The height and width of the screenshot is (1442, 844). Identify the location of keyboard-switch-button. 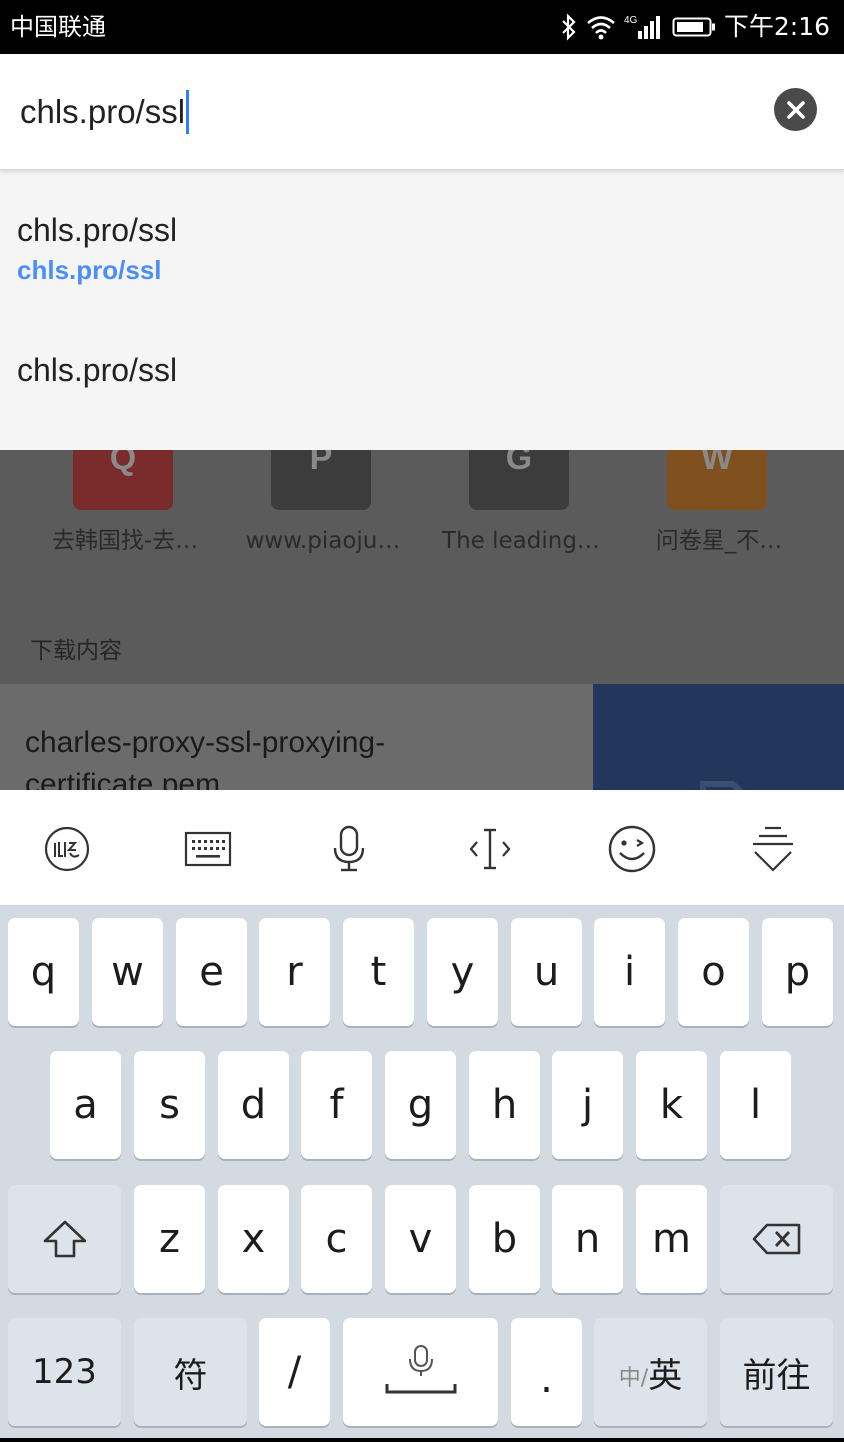
(208, 849).